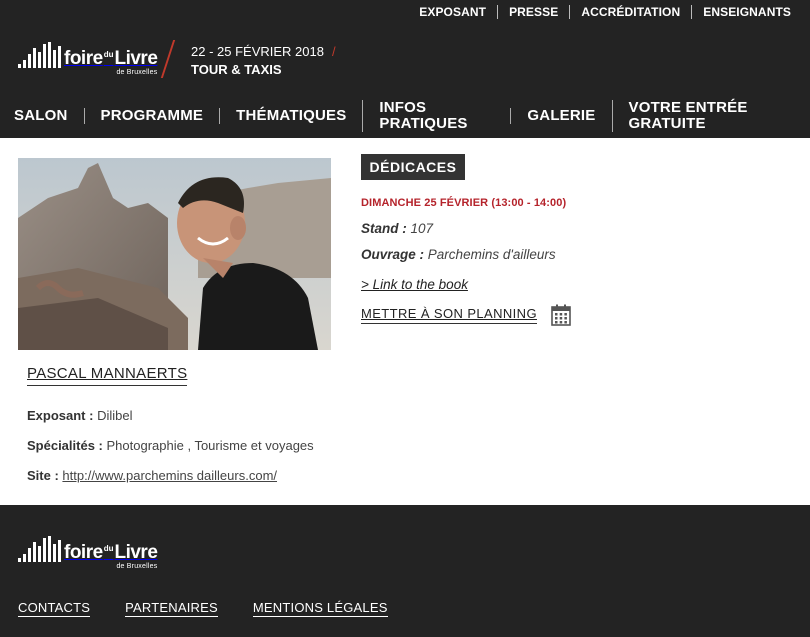  I want to click on top-nav-accreditation: ACCRÉDITATION, so click(630, 12).